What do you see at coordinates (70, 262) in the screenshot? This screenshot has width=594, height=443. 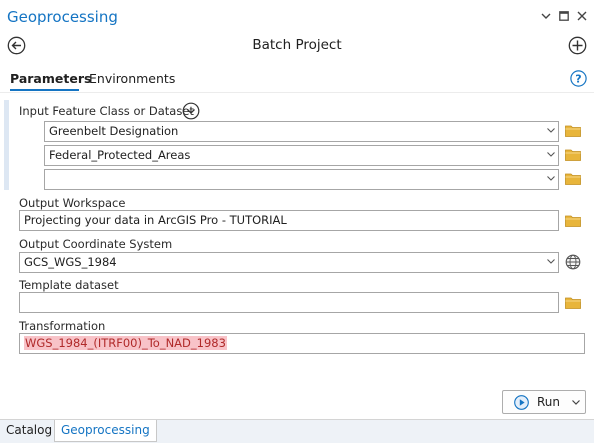 I see `coordinate-system-value: GCS_WGS_1984` at bounding box center [70, 262].